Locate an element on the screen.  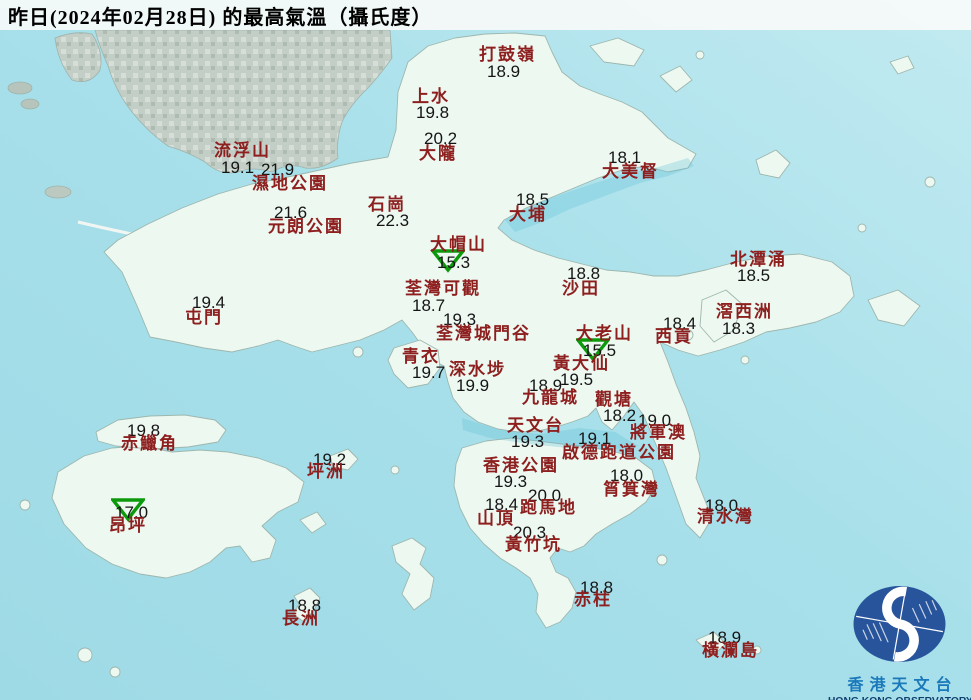
station-name: 石崗 is located at coordinates (387, 204).